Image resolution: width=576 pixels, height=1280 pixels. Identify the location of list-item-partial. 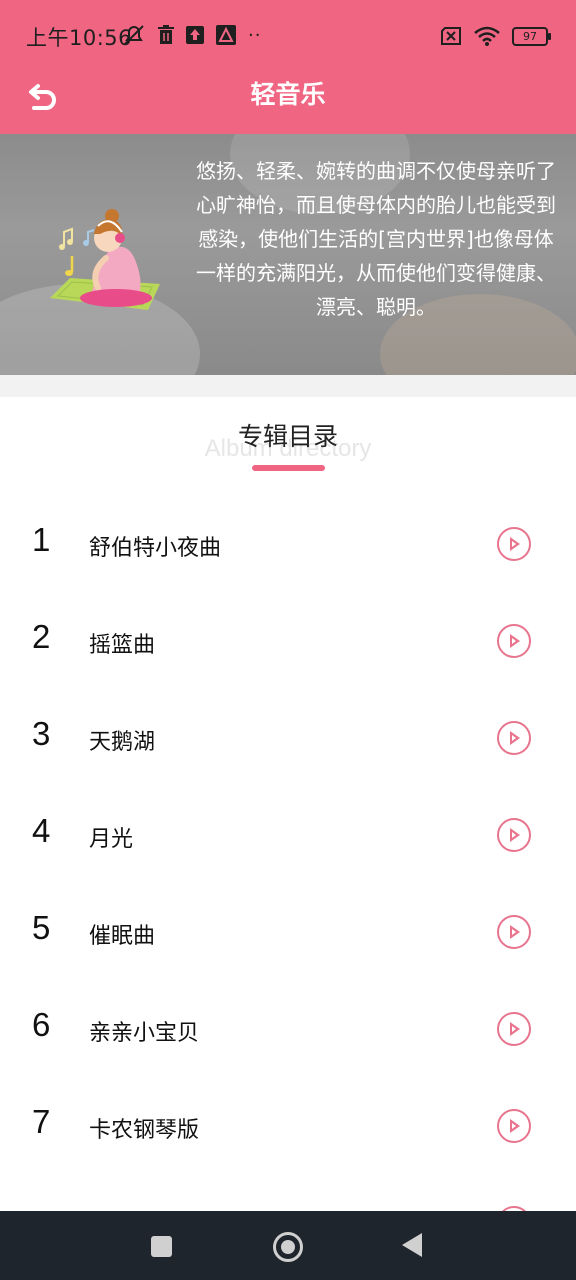
(288, 1193).